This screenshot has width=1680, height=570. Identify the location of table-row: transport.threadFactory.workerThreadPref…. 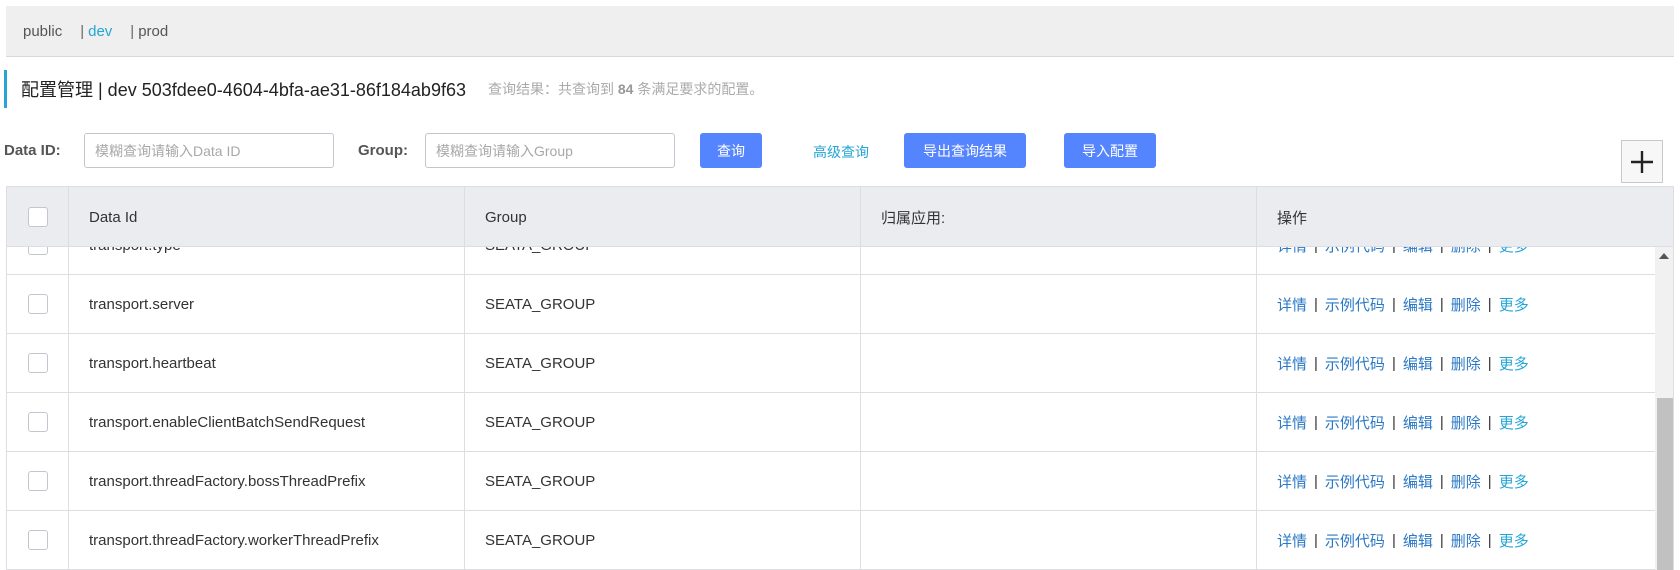
(831, 540).